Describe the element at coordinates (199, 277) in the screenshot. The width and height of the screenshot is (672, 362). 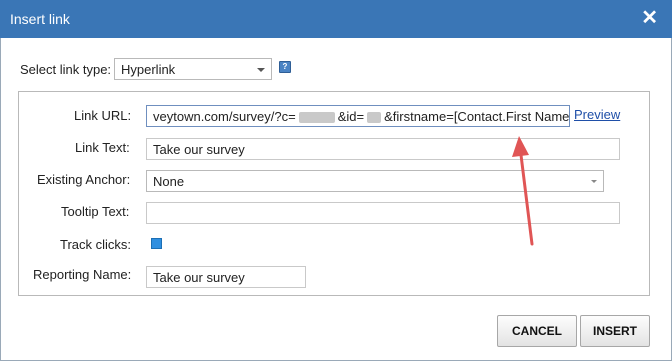
I see `reporting-name-value: Take our survey` at that location.